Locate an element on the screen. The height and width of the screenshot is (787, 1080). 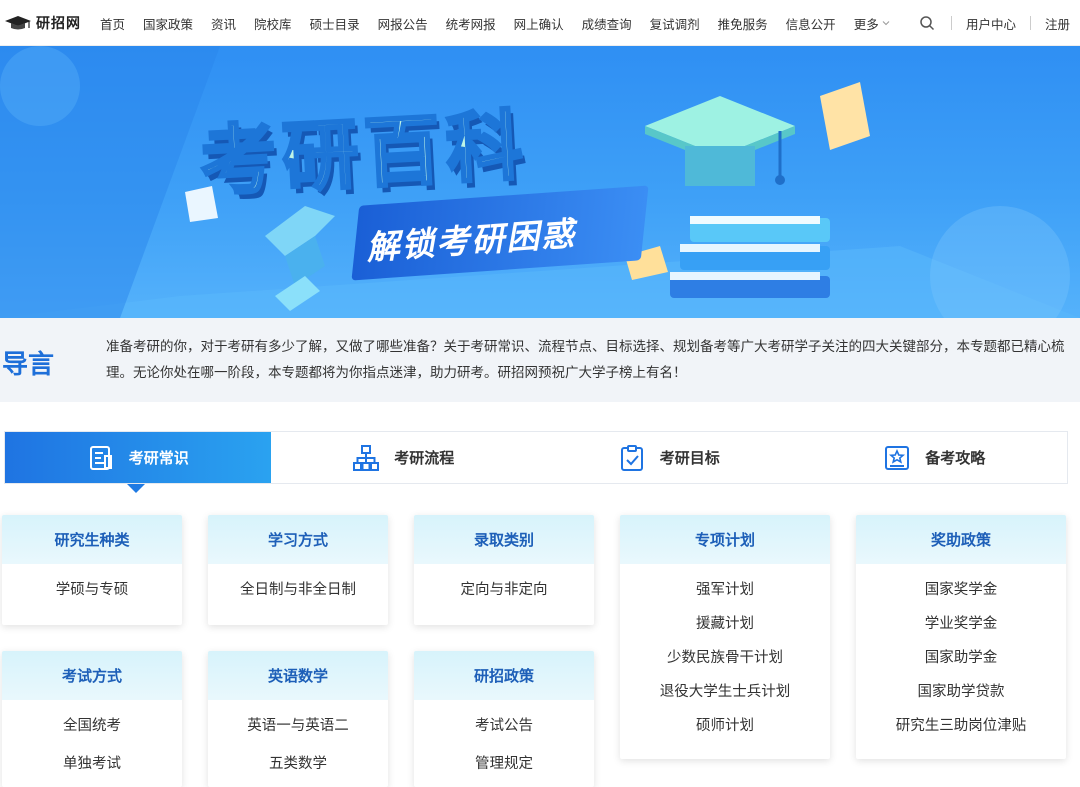
card-title: 录取类别 is located at coordinates (504, 539).